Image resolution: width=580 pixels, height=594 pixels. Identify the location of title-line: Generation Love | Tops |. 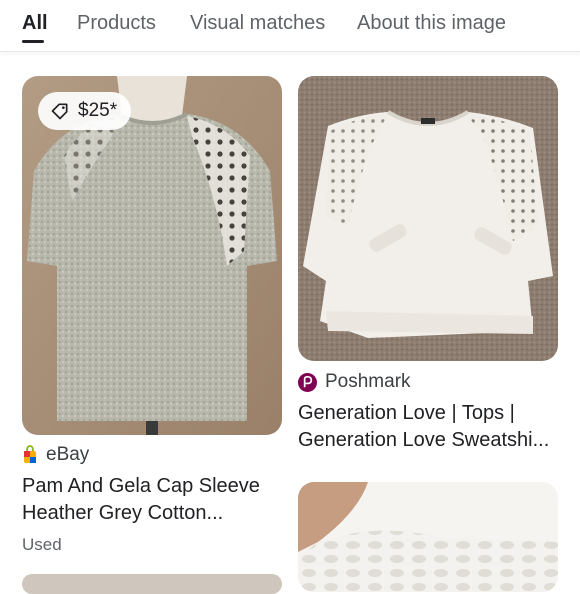
(406, 413).